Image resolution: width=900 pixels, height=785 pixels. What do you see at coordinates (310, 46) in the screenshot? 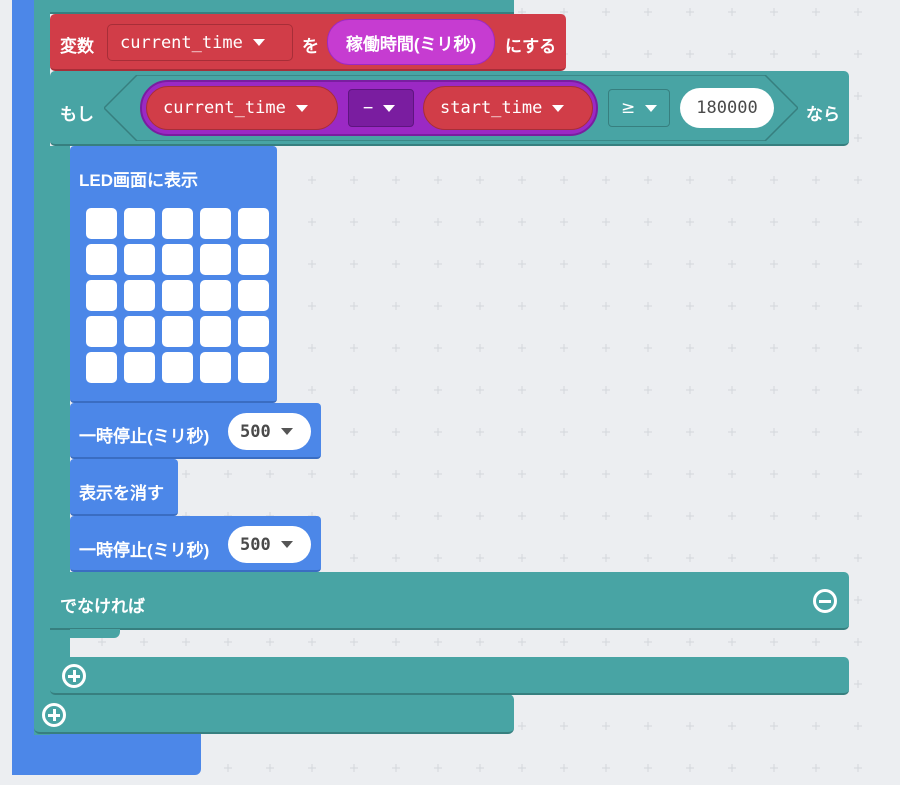
I see `set-variable-to-label: を` at bounding box center [310, 46].